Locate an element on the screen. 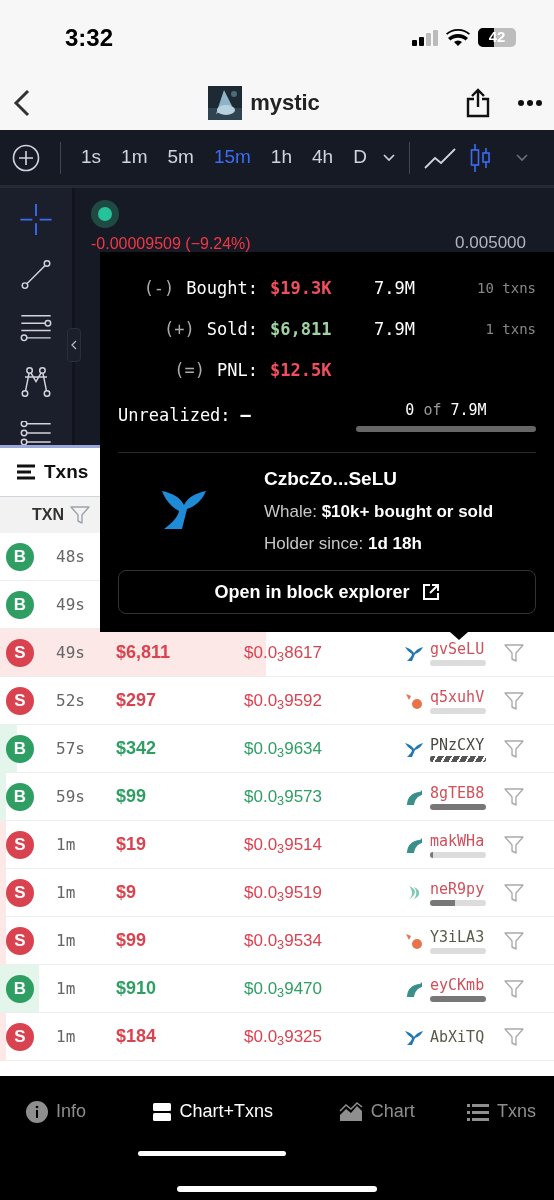  wallet-address: CzbcZo...SeLU is located at coordinates (331, 478).